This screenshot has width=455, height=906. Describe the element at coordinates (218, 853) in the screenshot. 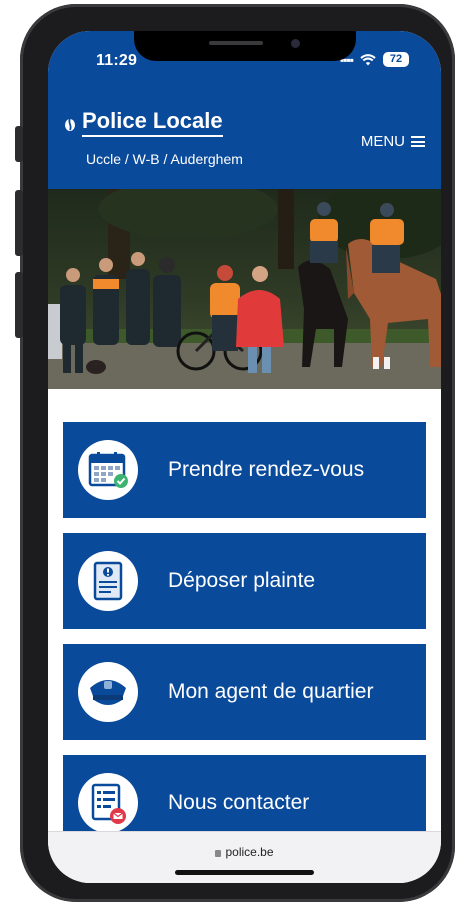

I see `lock-icon` at that location.